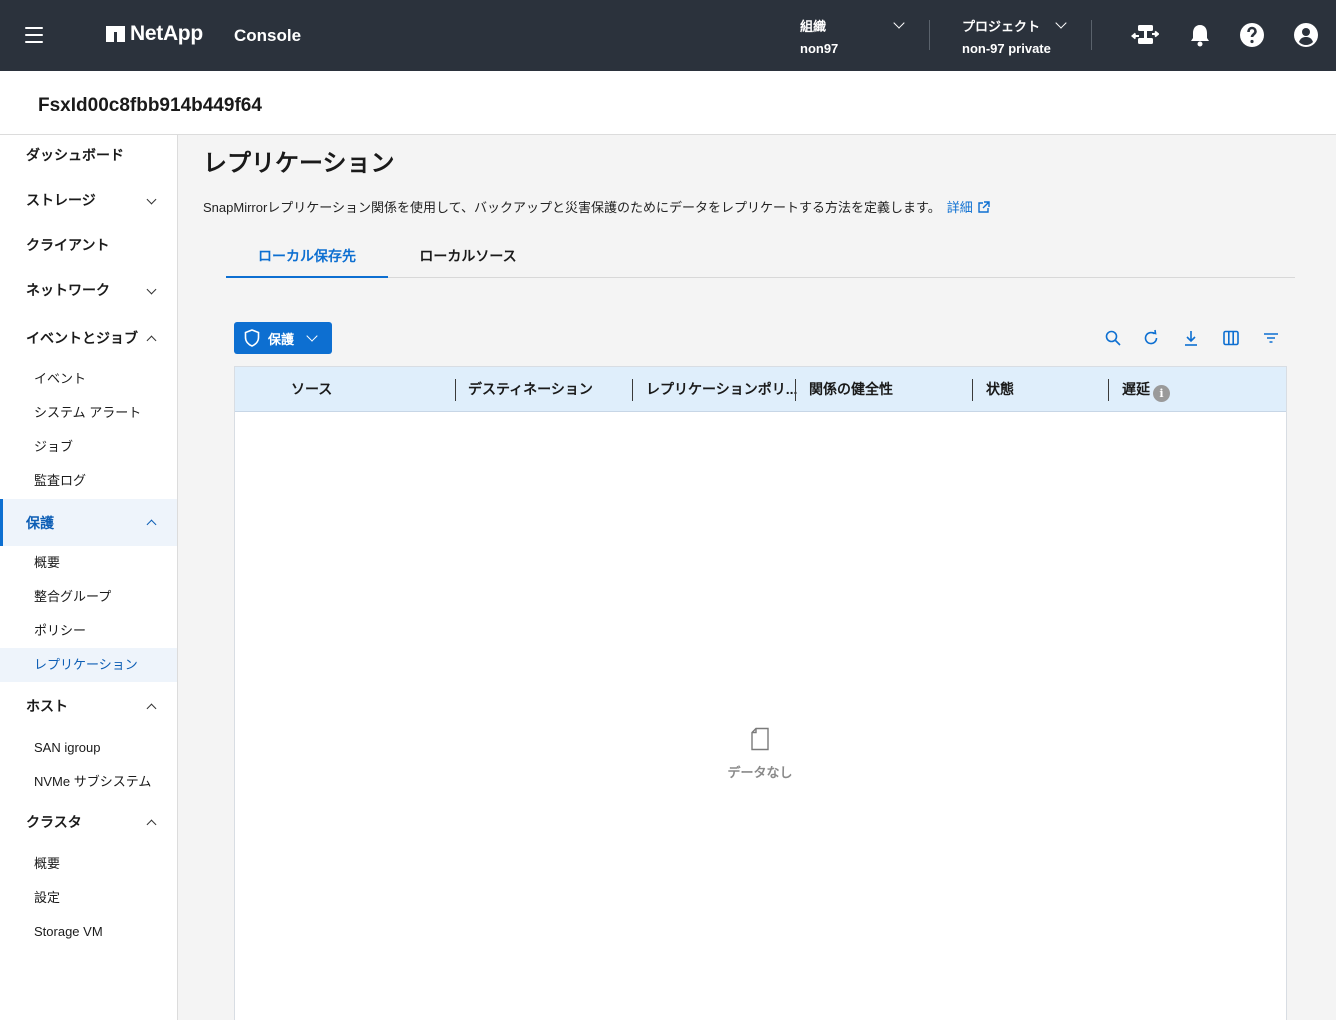 This screenshot has height=1020, width=1336. What do you see at coordinates (88, 522) in the screenshot?
I see `sidebar-item-protection: 保護` at bounding box center [88, 522].